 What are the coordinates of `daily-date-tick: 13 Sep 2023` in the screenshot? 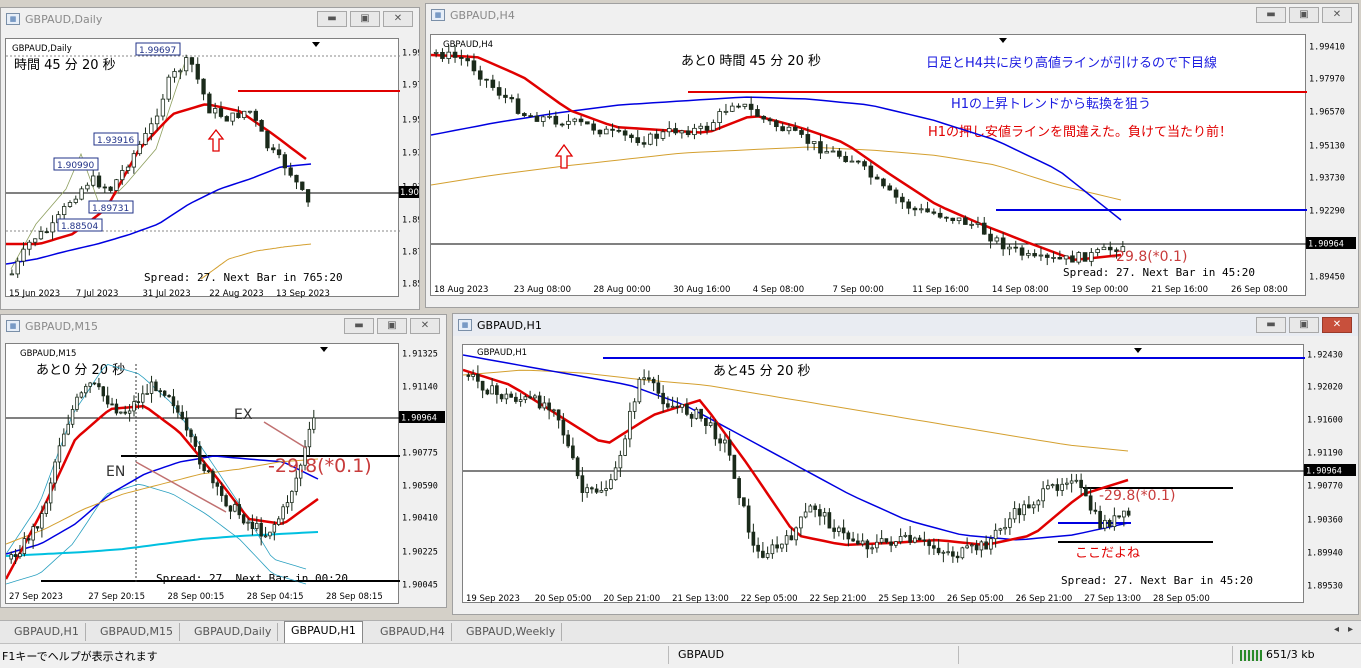 It's located at (303, 293).